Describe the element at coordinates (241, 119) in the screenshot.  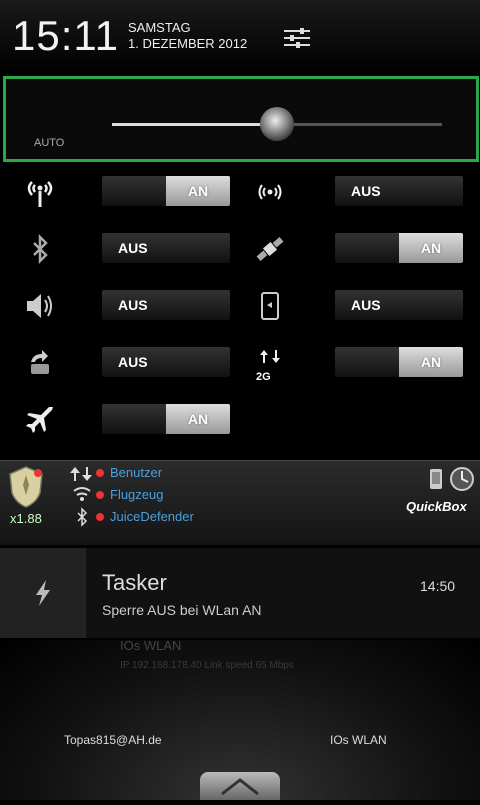
I see `brightness-panel: AUTO` at that location.